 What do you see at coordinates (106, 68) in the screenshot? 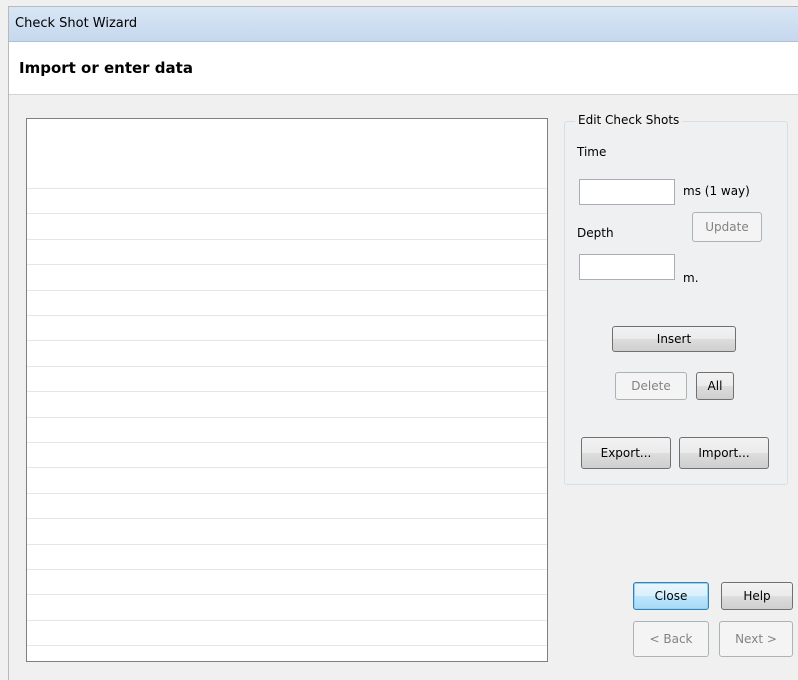
I see `page-title: Import or enter data` at bounding box center [106, 68].